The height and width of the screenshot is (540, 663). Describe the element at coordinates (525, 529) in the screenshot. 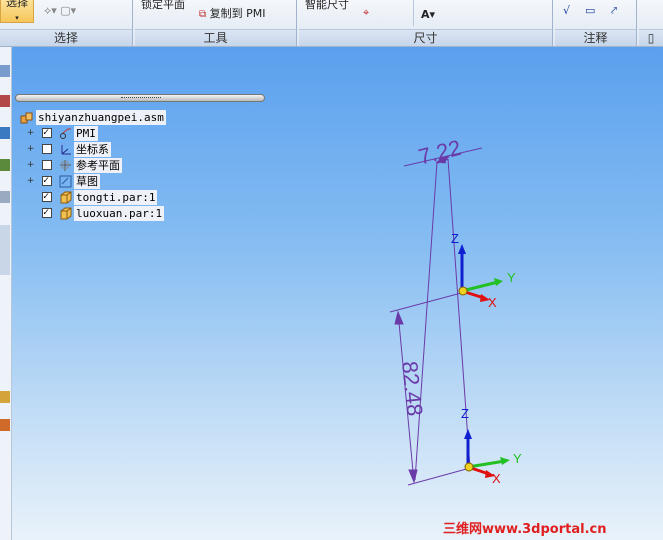

I see `watermark: 三维网www.3dportal.cn` at that location.